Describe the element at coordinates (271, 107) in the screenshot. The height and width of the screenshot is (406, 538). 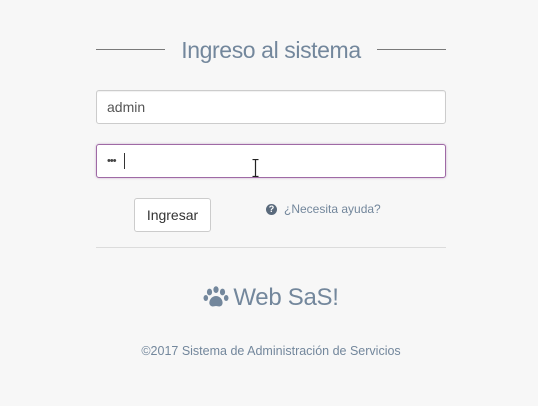
I see `username-input` at that location.